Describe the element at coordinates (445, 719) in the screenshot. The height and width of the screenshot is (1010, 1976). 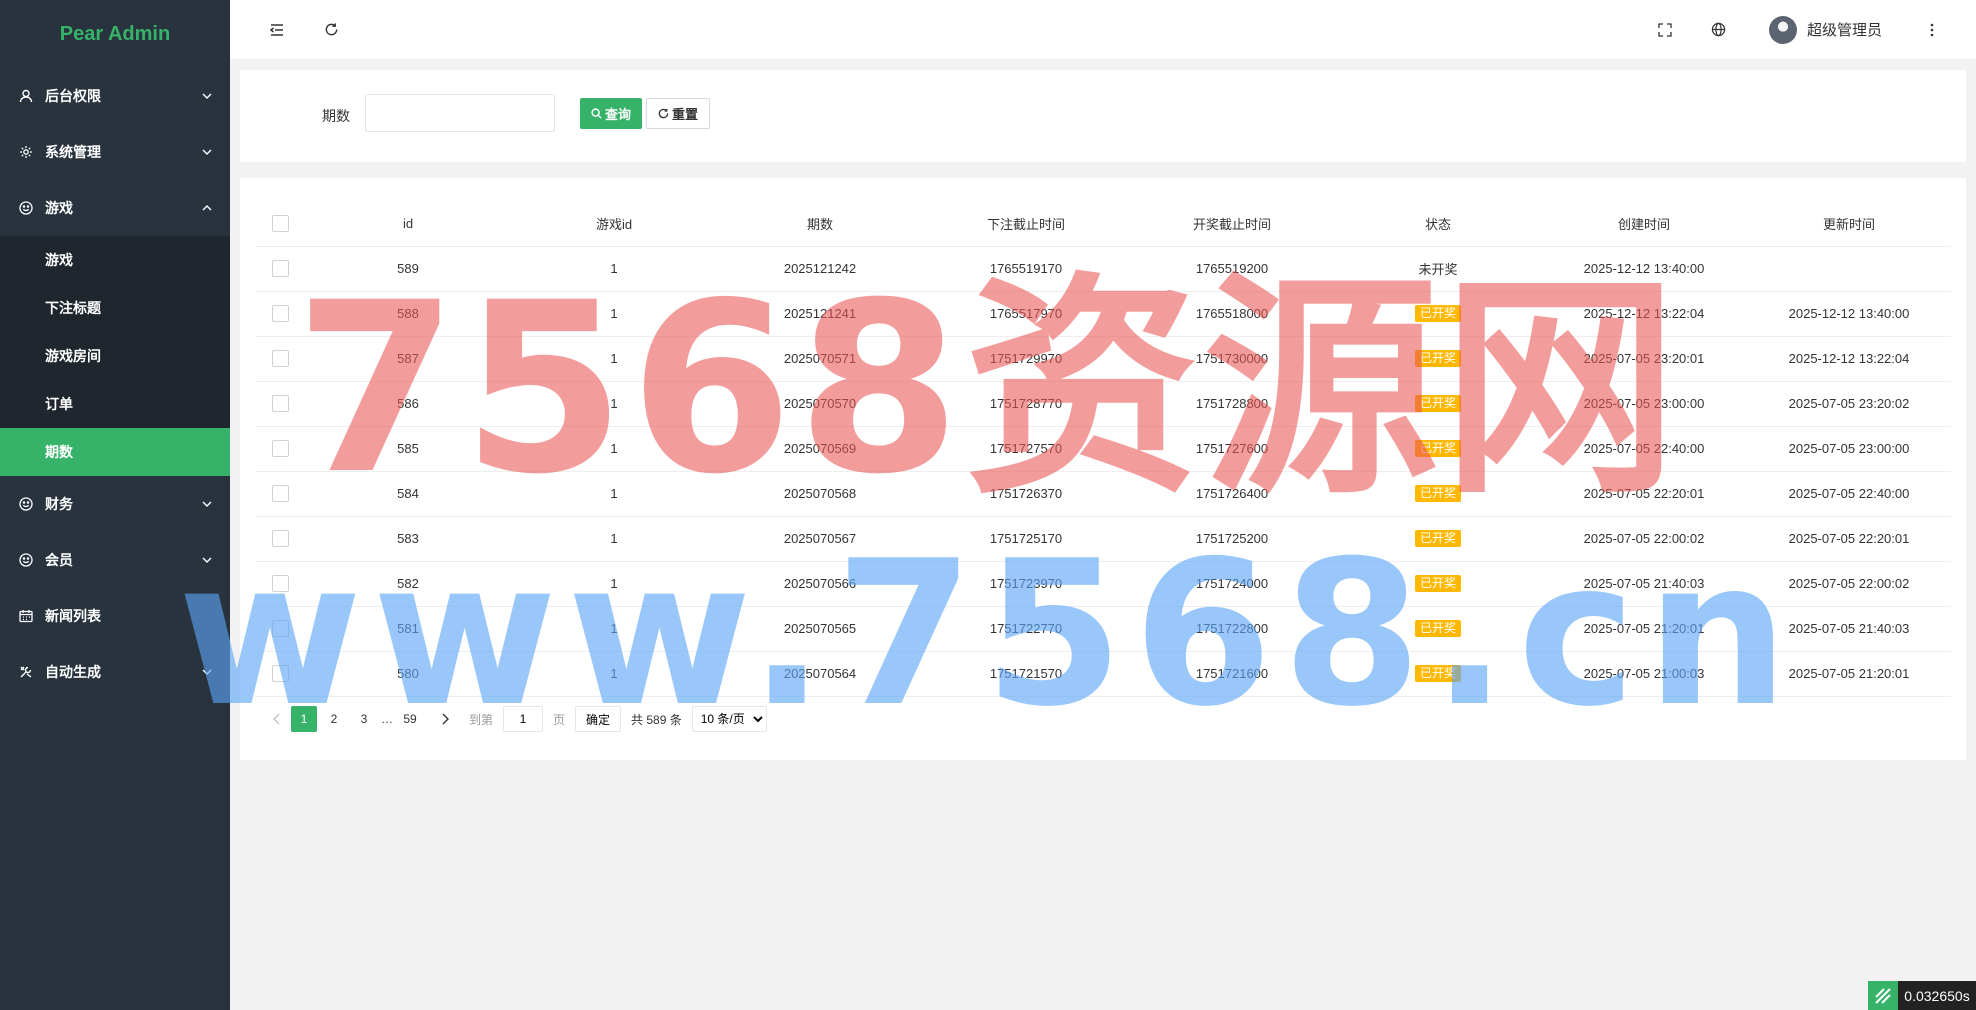
I see `next-page-icon` at that location.